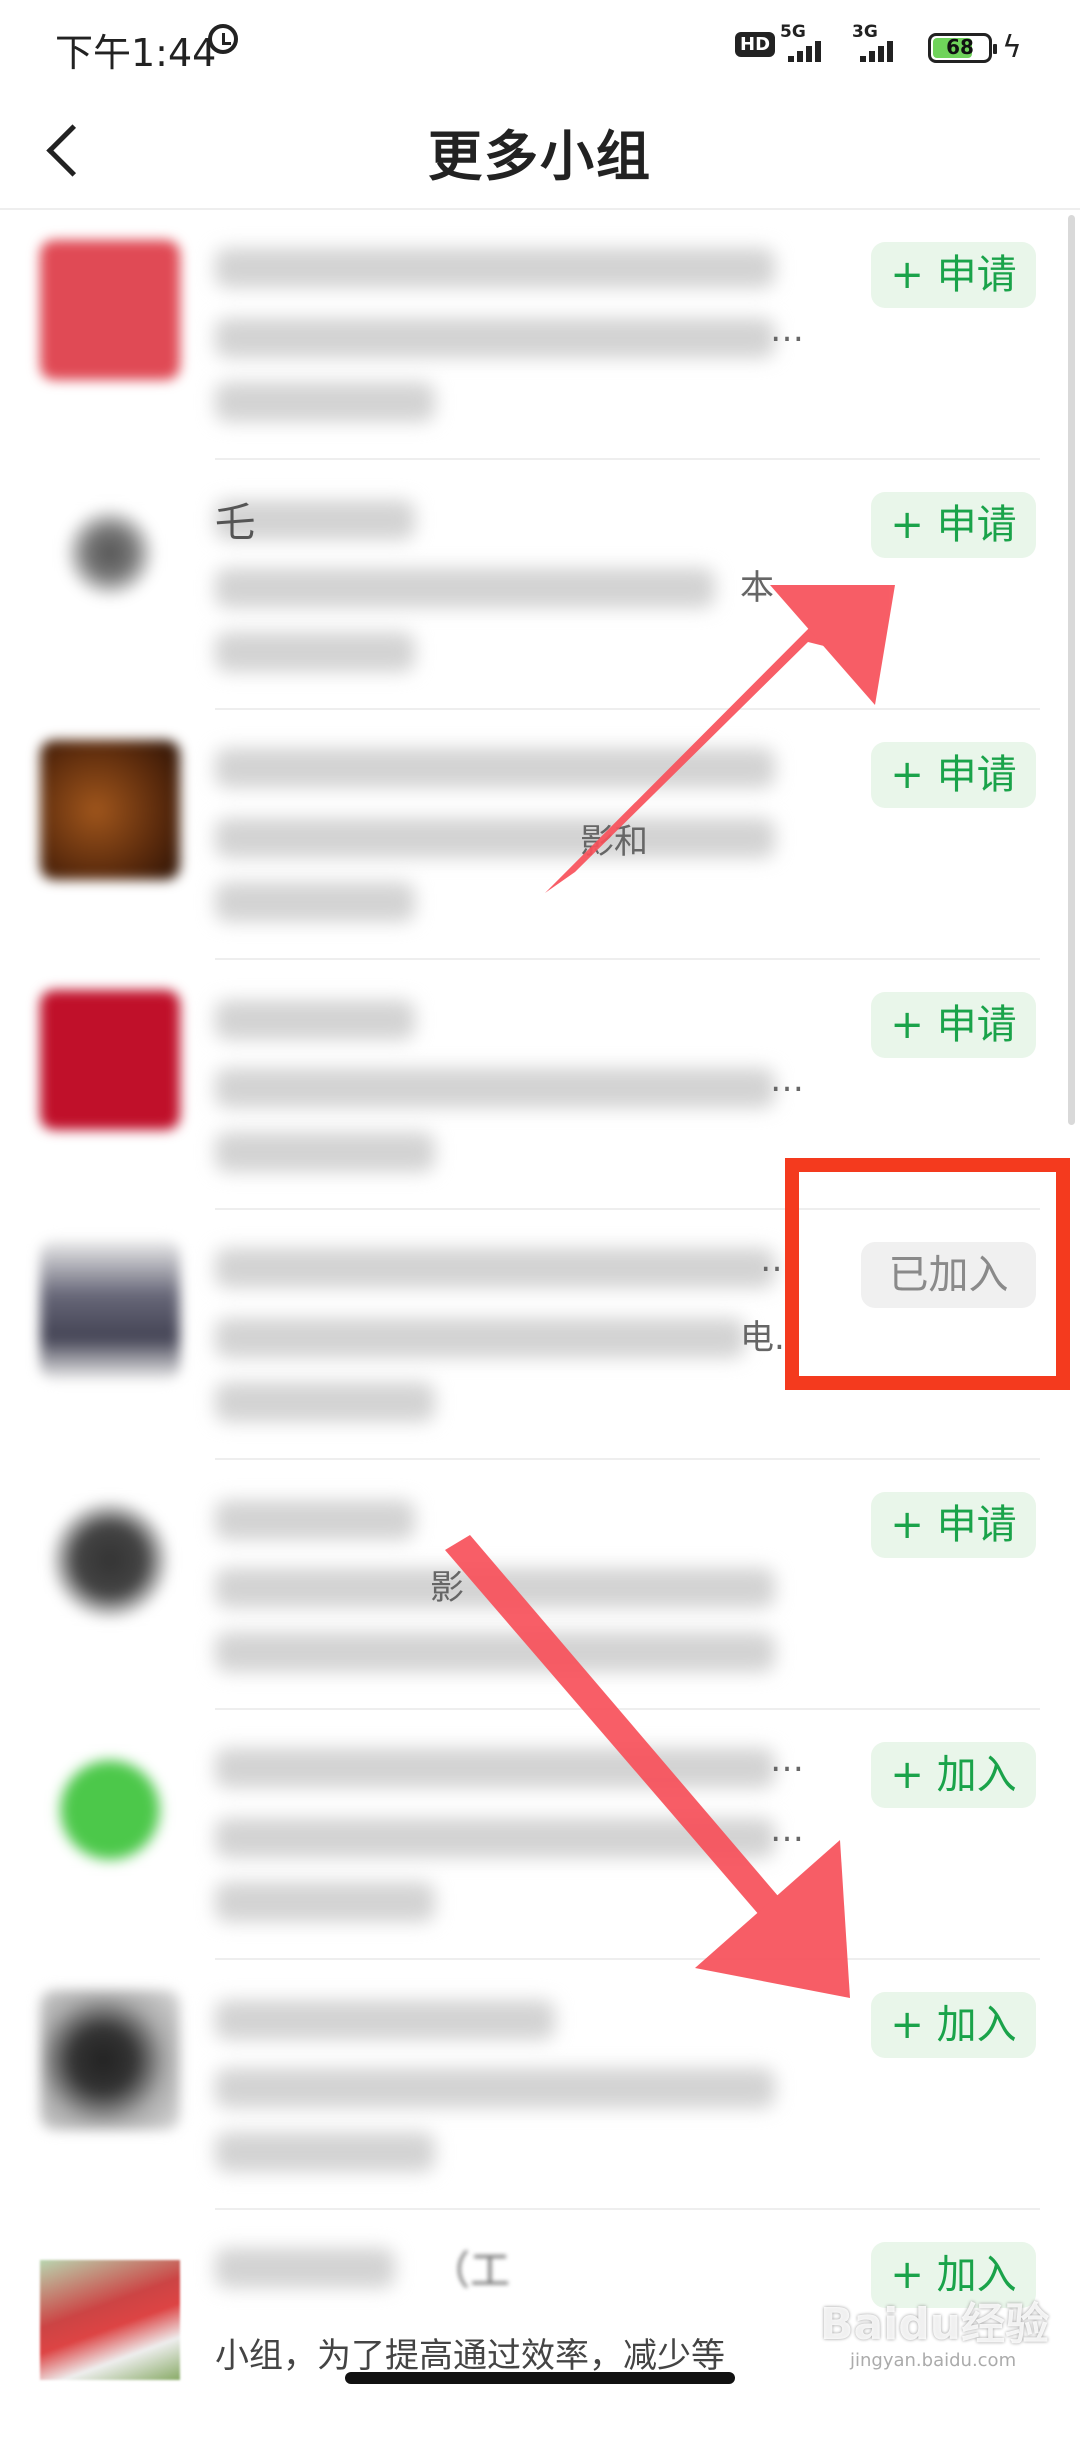  What do you see at coordinates (647, 1766) in the screenshot?
I see `arrow-down-right` at bounding box center [647, 1766].